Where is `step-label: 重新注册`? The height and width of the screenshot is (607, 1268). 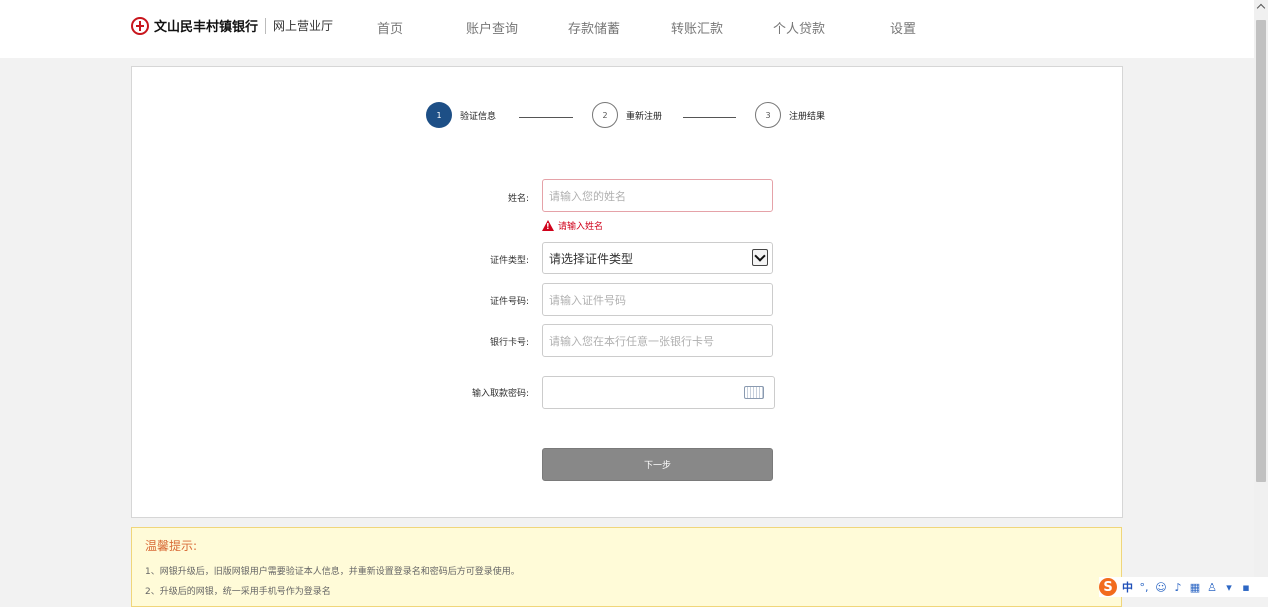 step-label: 重新注册 is located at coordinates (644, 116).